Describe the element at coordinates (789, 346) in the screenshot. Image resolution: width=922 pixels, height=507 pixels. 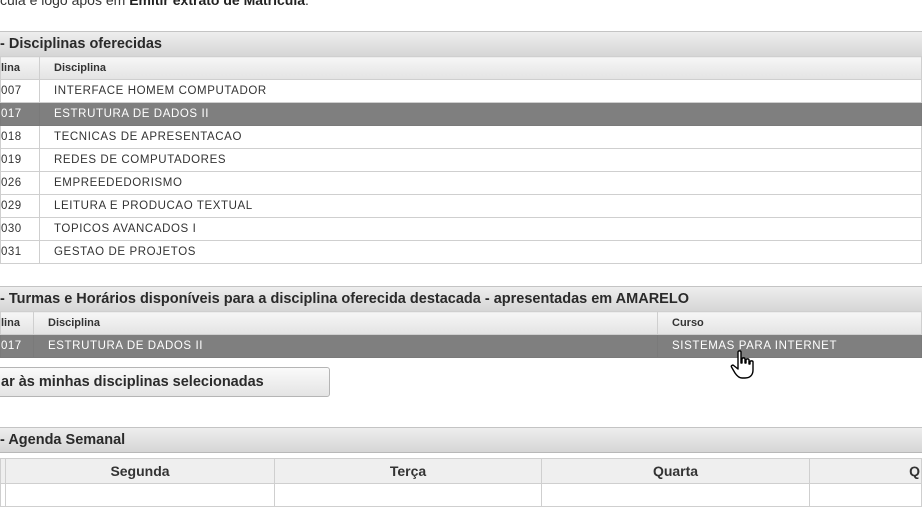
I see `row-course: SISTEMAS PARA INTERNET` at that location.